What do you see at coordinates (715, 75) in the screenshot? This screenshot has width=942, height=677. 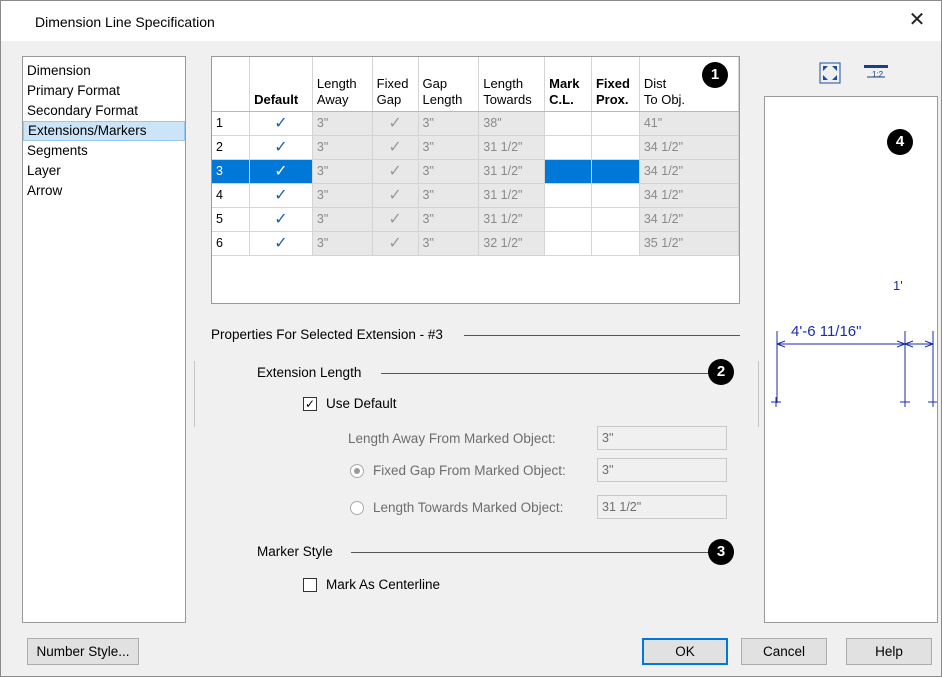 I see `callout-badge-1: 1` at bounding box center [715, 75].